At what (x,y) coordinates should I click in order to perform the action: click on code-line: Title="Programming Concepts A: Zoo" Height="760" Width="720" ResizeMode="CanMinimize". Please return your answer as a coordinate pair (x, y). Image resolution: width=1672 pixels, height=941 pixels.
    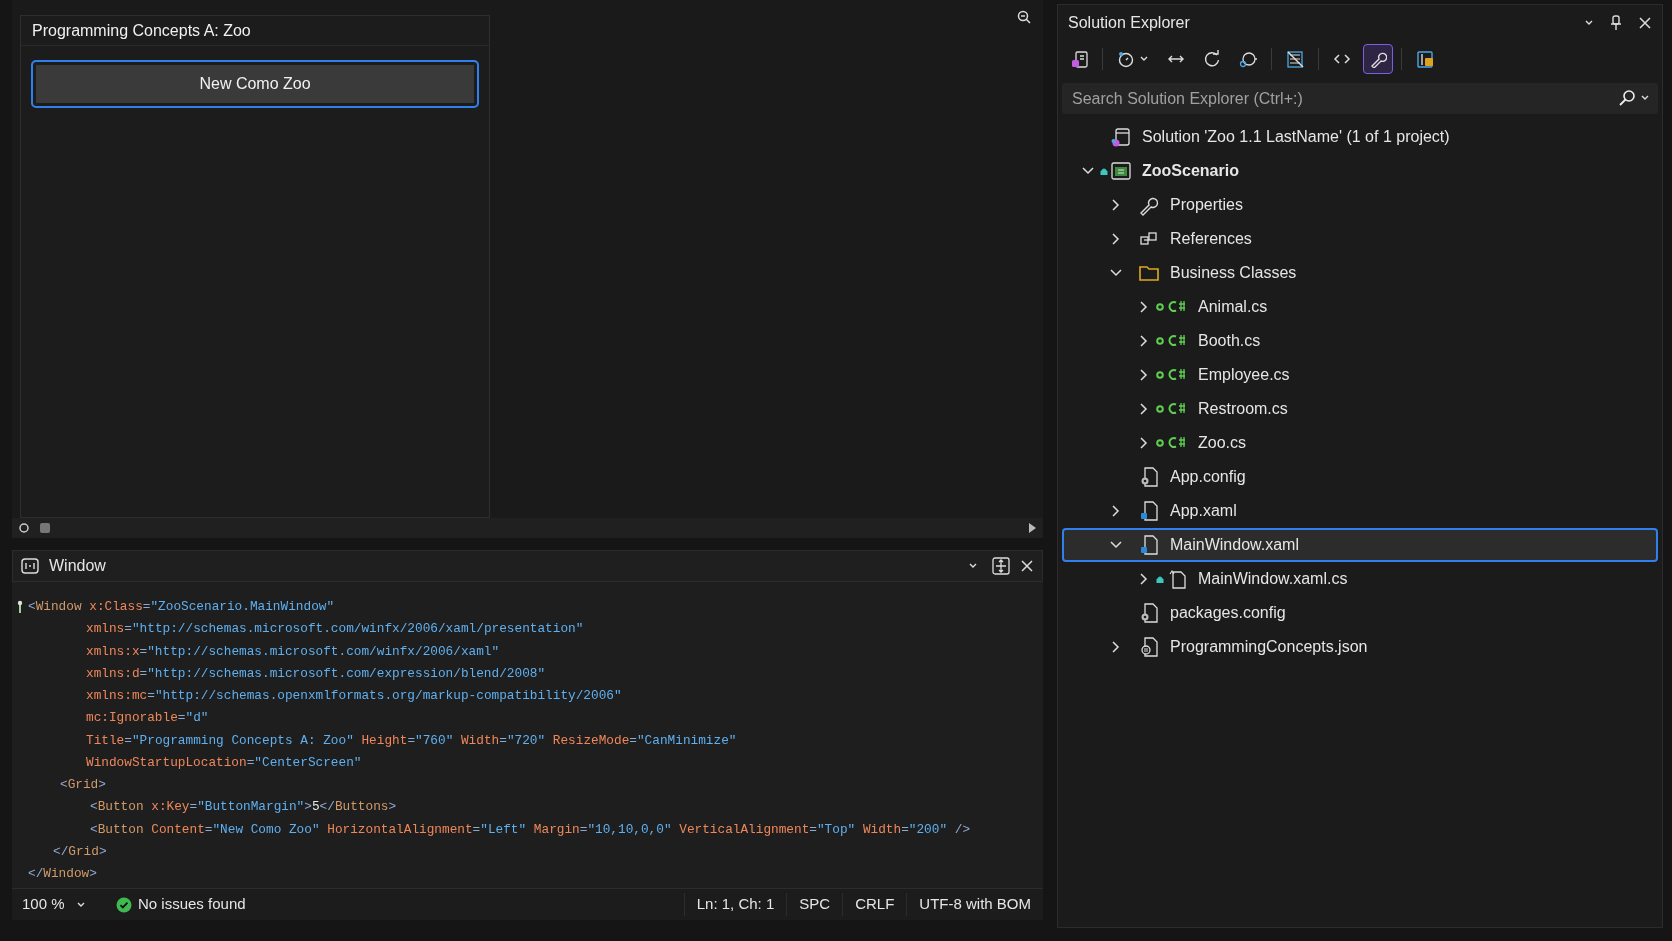
    Looking at the image, I should click on (411, 740).